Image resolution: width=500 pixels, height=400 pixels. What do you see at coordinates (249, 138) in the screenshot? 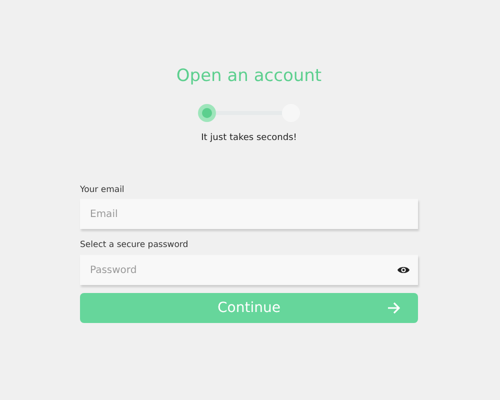
I see `subtitle: It just takes seconds!` at bounding box center [249, 138].